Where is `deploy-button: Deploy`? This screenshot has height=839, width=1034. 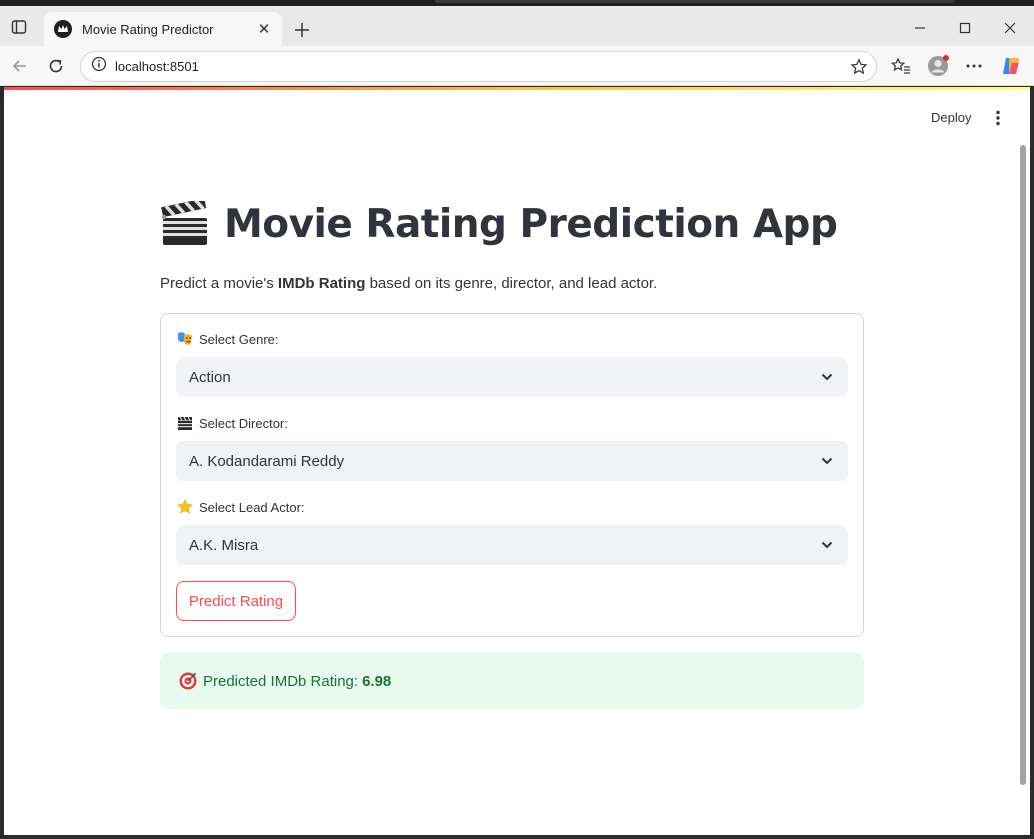
deploy-button: Deploy is located at coordinates (951, 117).